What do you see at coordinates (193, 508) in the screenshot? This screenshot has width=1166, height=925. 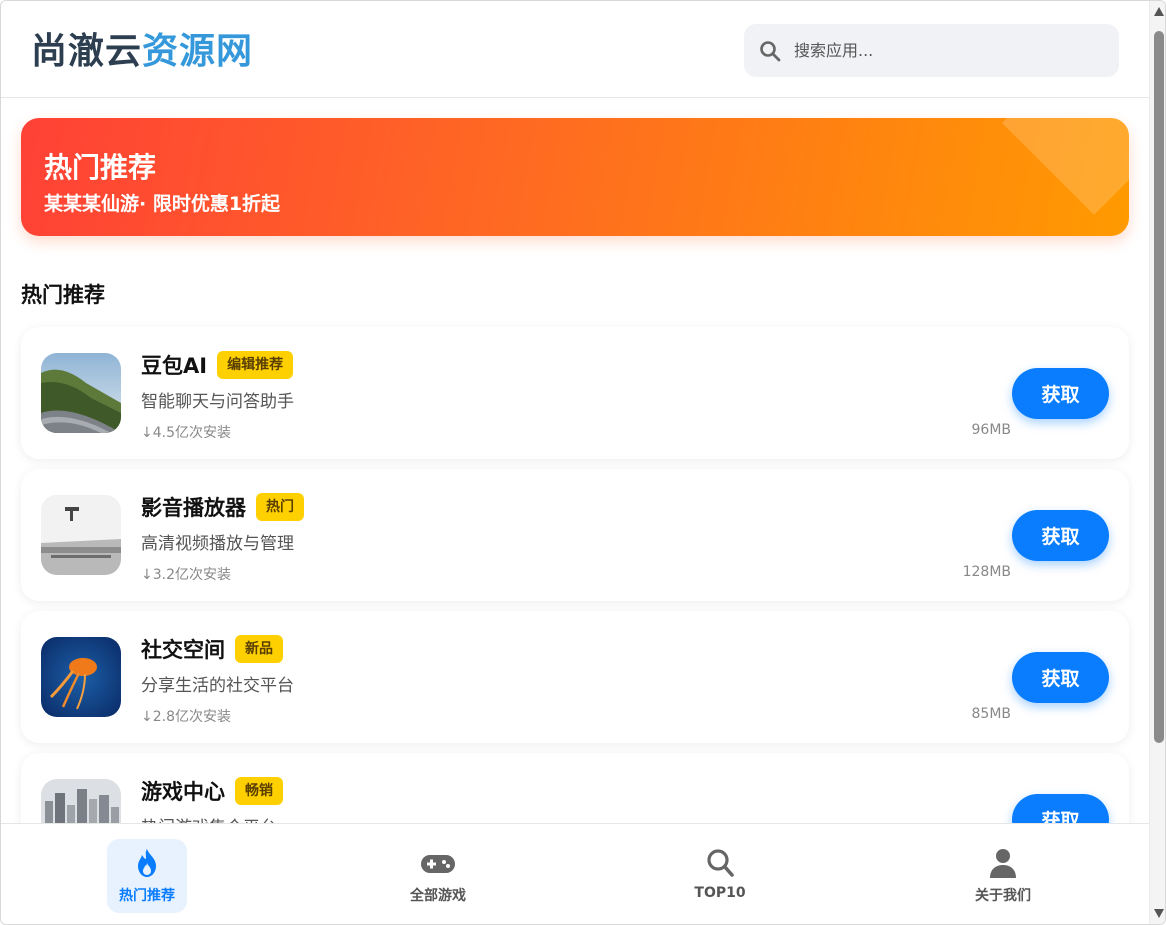 I see `app-name-text: 影音播放器` at bounding box center [193, 508].